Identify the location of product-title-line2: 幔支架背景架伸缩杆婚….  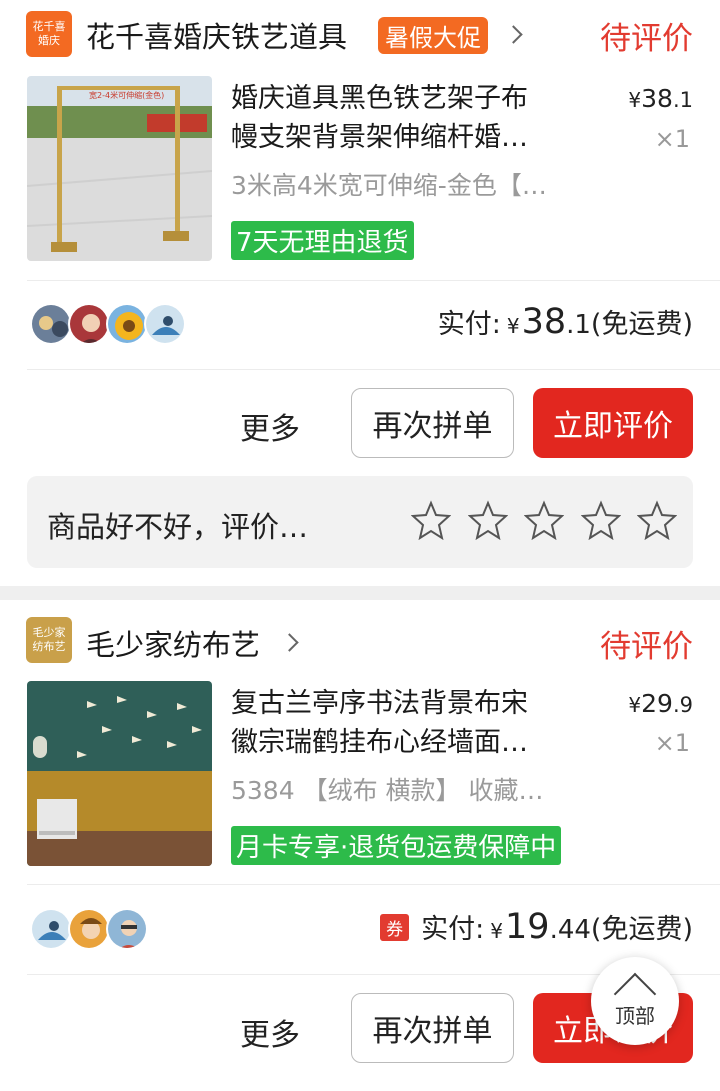
(379, 137).